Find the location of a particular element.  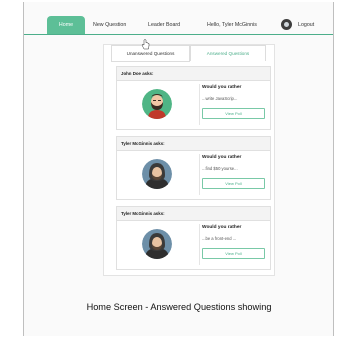

bearded-man-avatar-icon is located at coordinates (157, 104).